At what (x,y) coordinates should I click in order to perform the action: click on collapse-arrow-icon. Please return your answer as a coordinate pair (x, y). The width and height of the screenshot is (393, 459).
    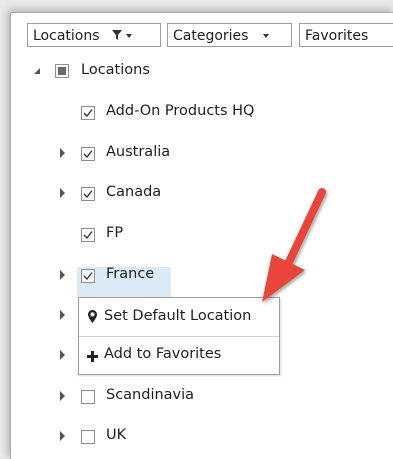
    Looking at the image, I should click on (37, 71).